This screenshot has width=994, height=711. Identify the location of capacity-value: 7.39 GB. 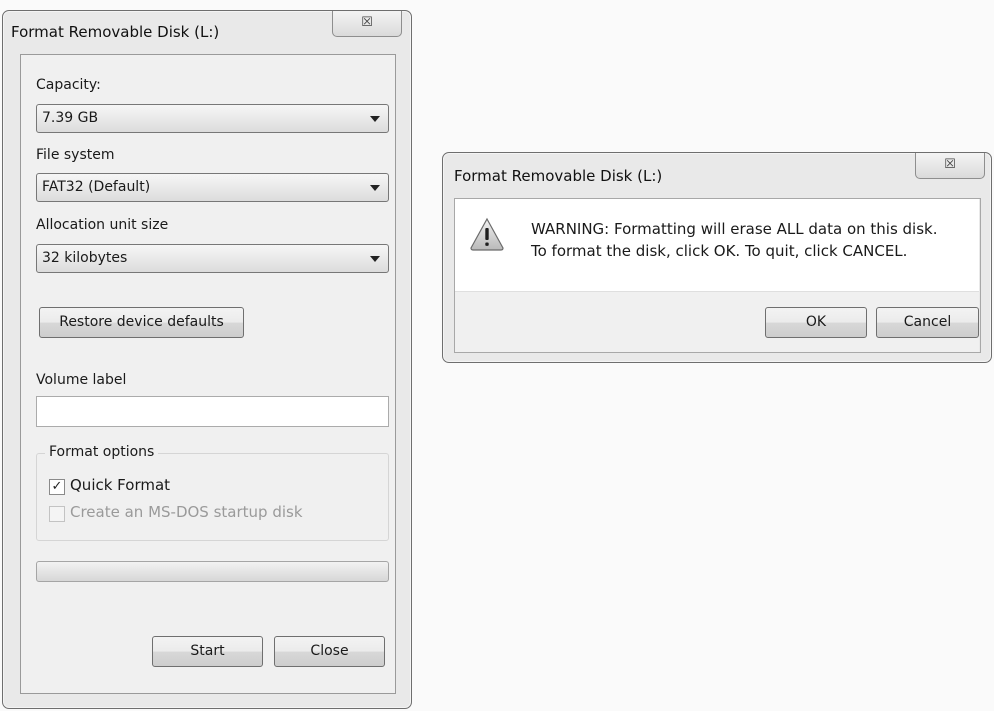
(70, 118).